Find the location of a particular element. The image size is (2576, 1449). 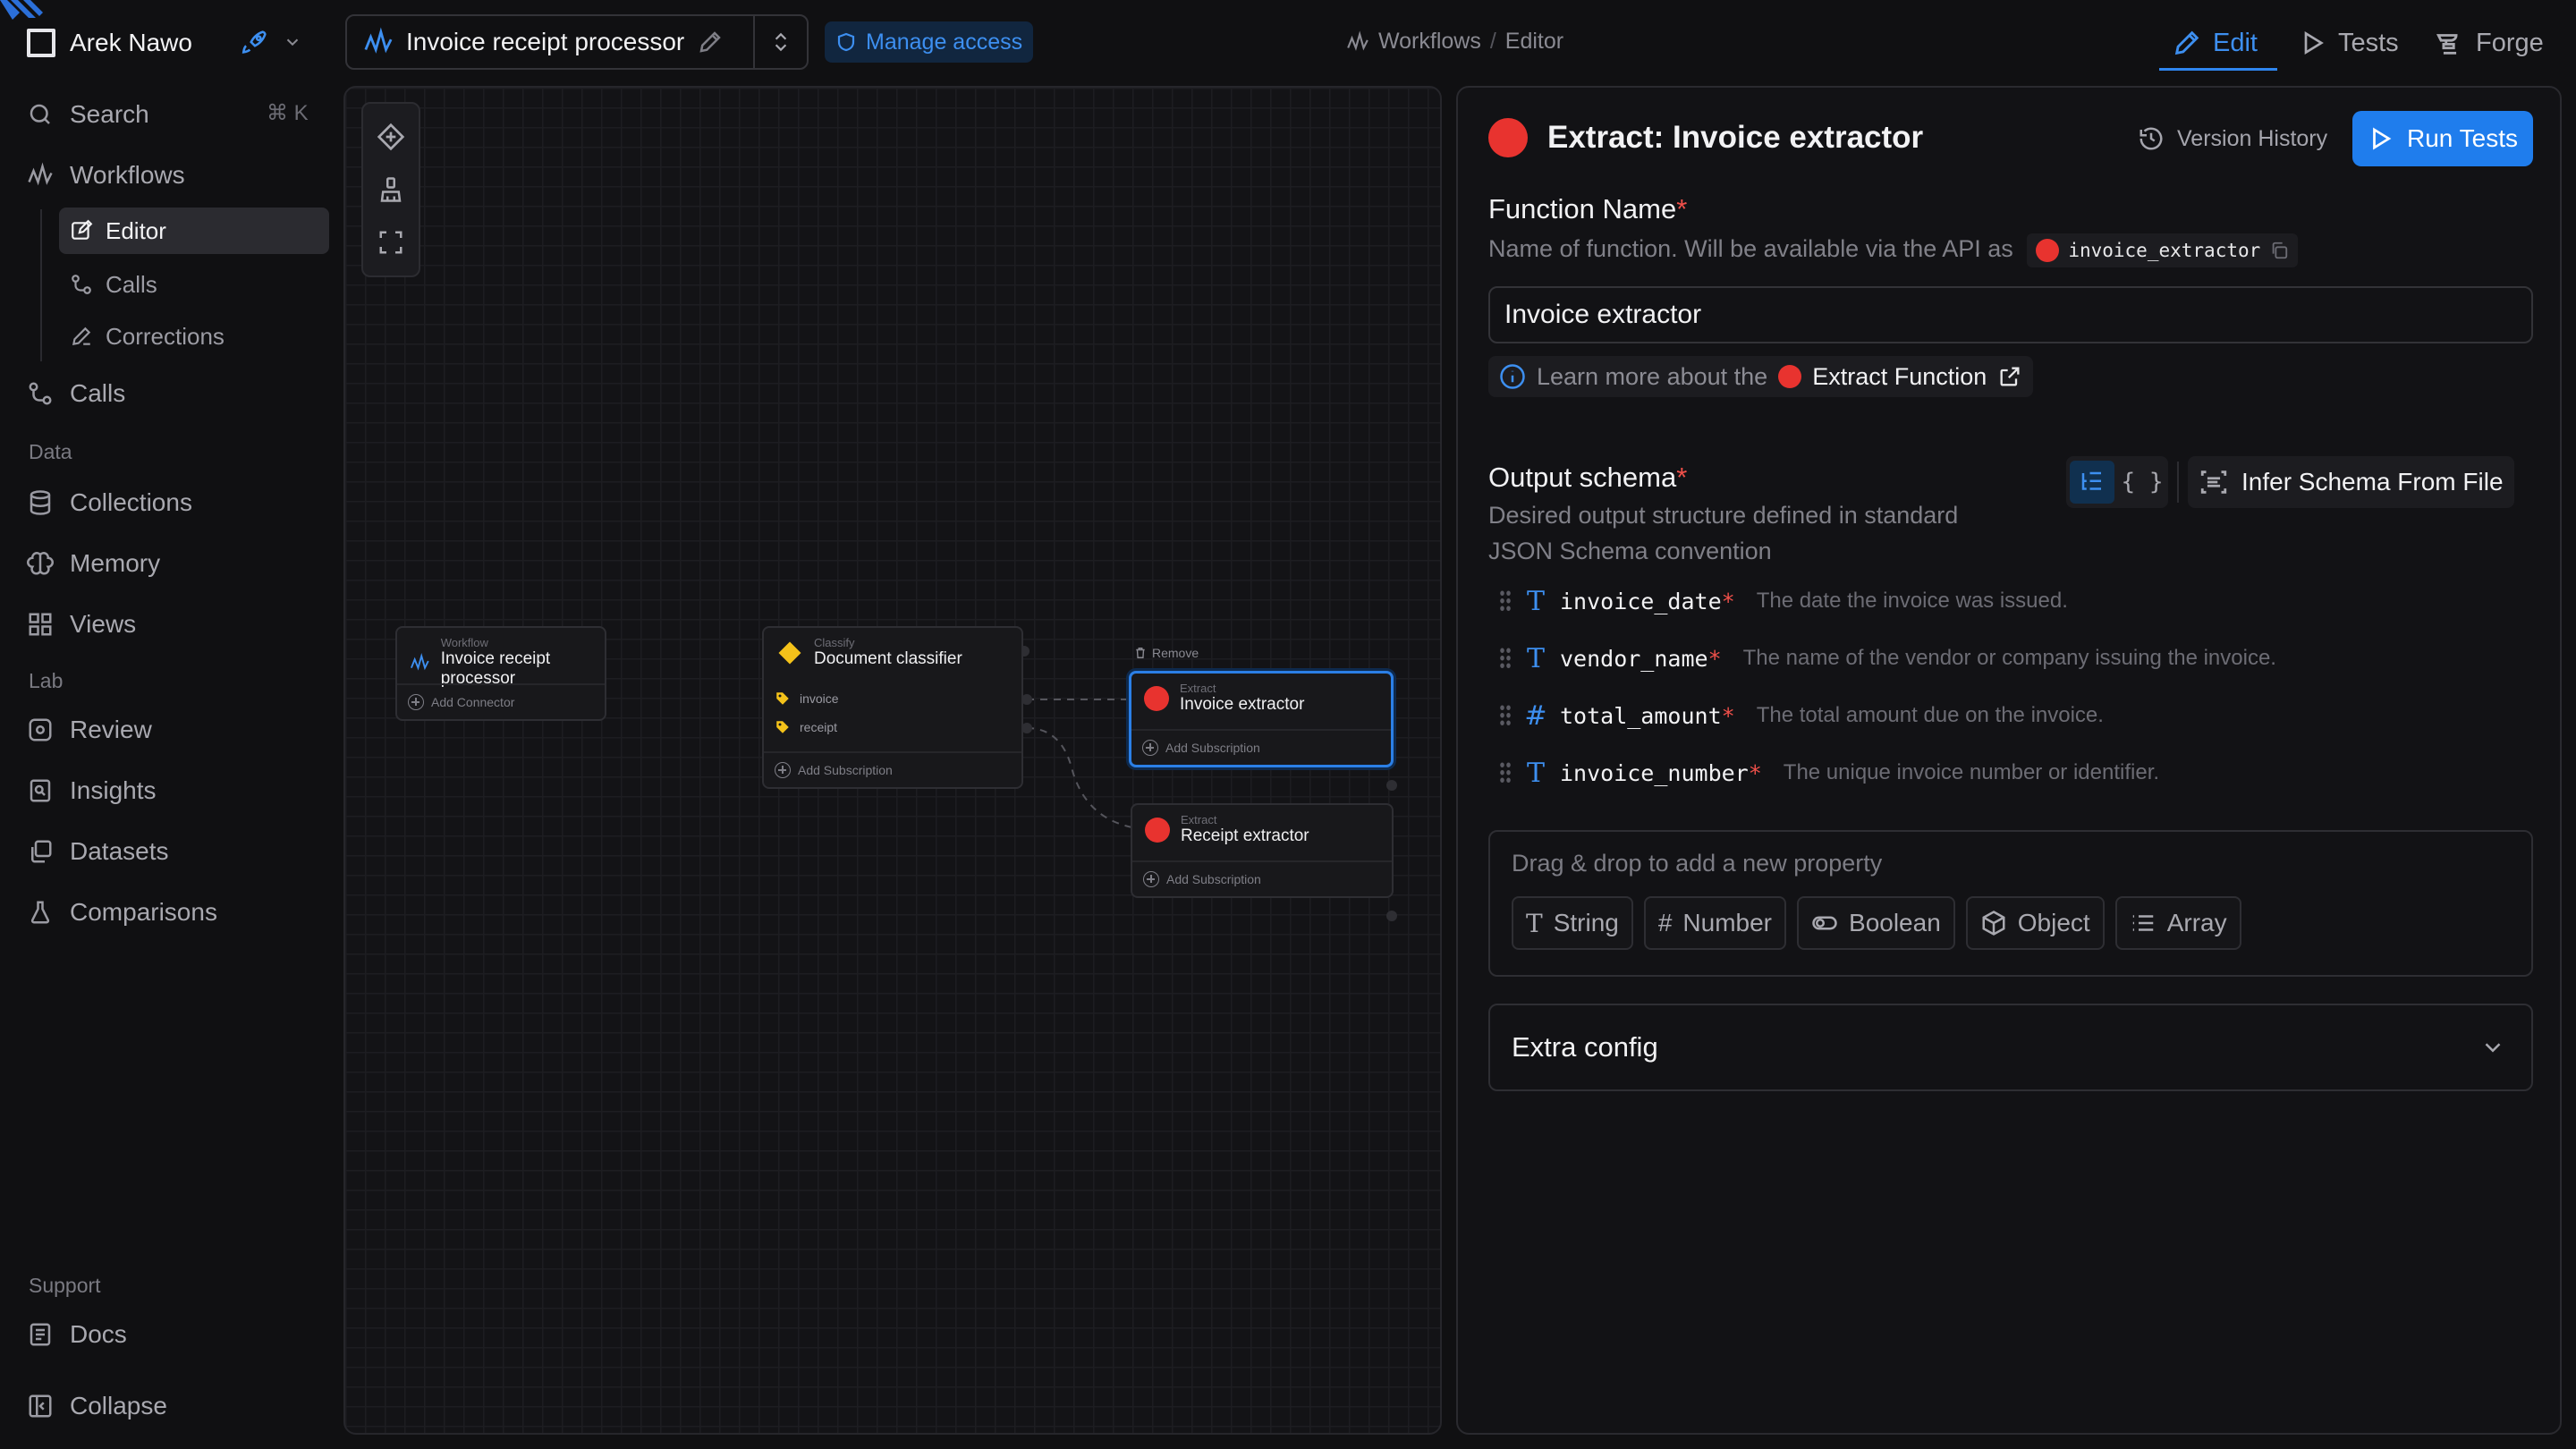

panel-title: Extract: Invoice extractor is located at coordinates (1705, 137).